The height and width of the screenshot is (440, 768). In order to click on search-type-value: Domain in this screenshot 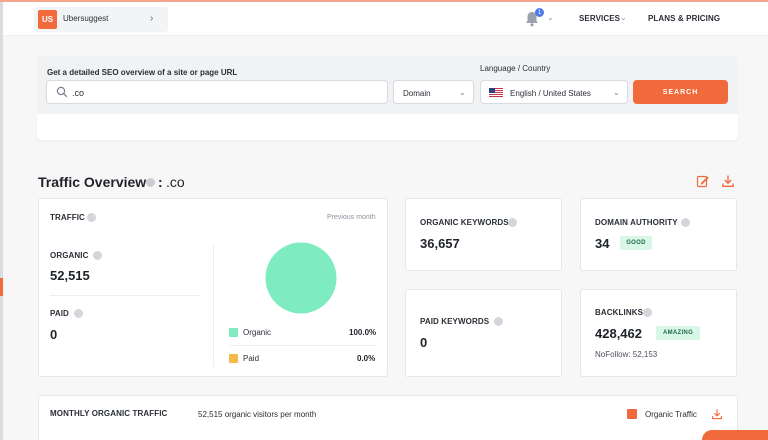, I will do `click(417, 93)`.